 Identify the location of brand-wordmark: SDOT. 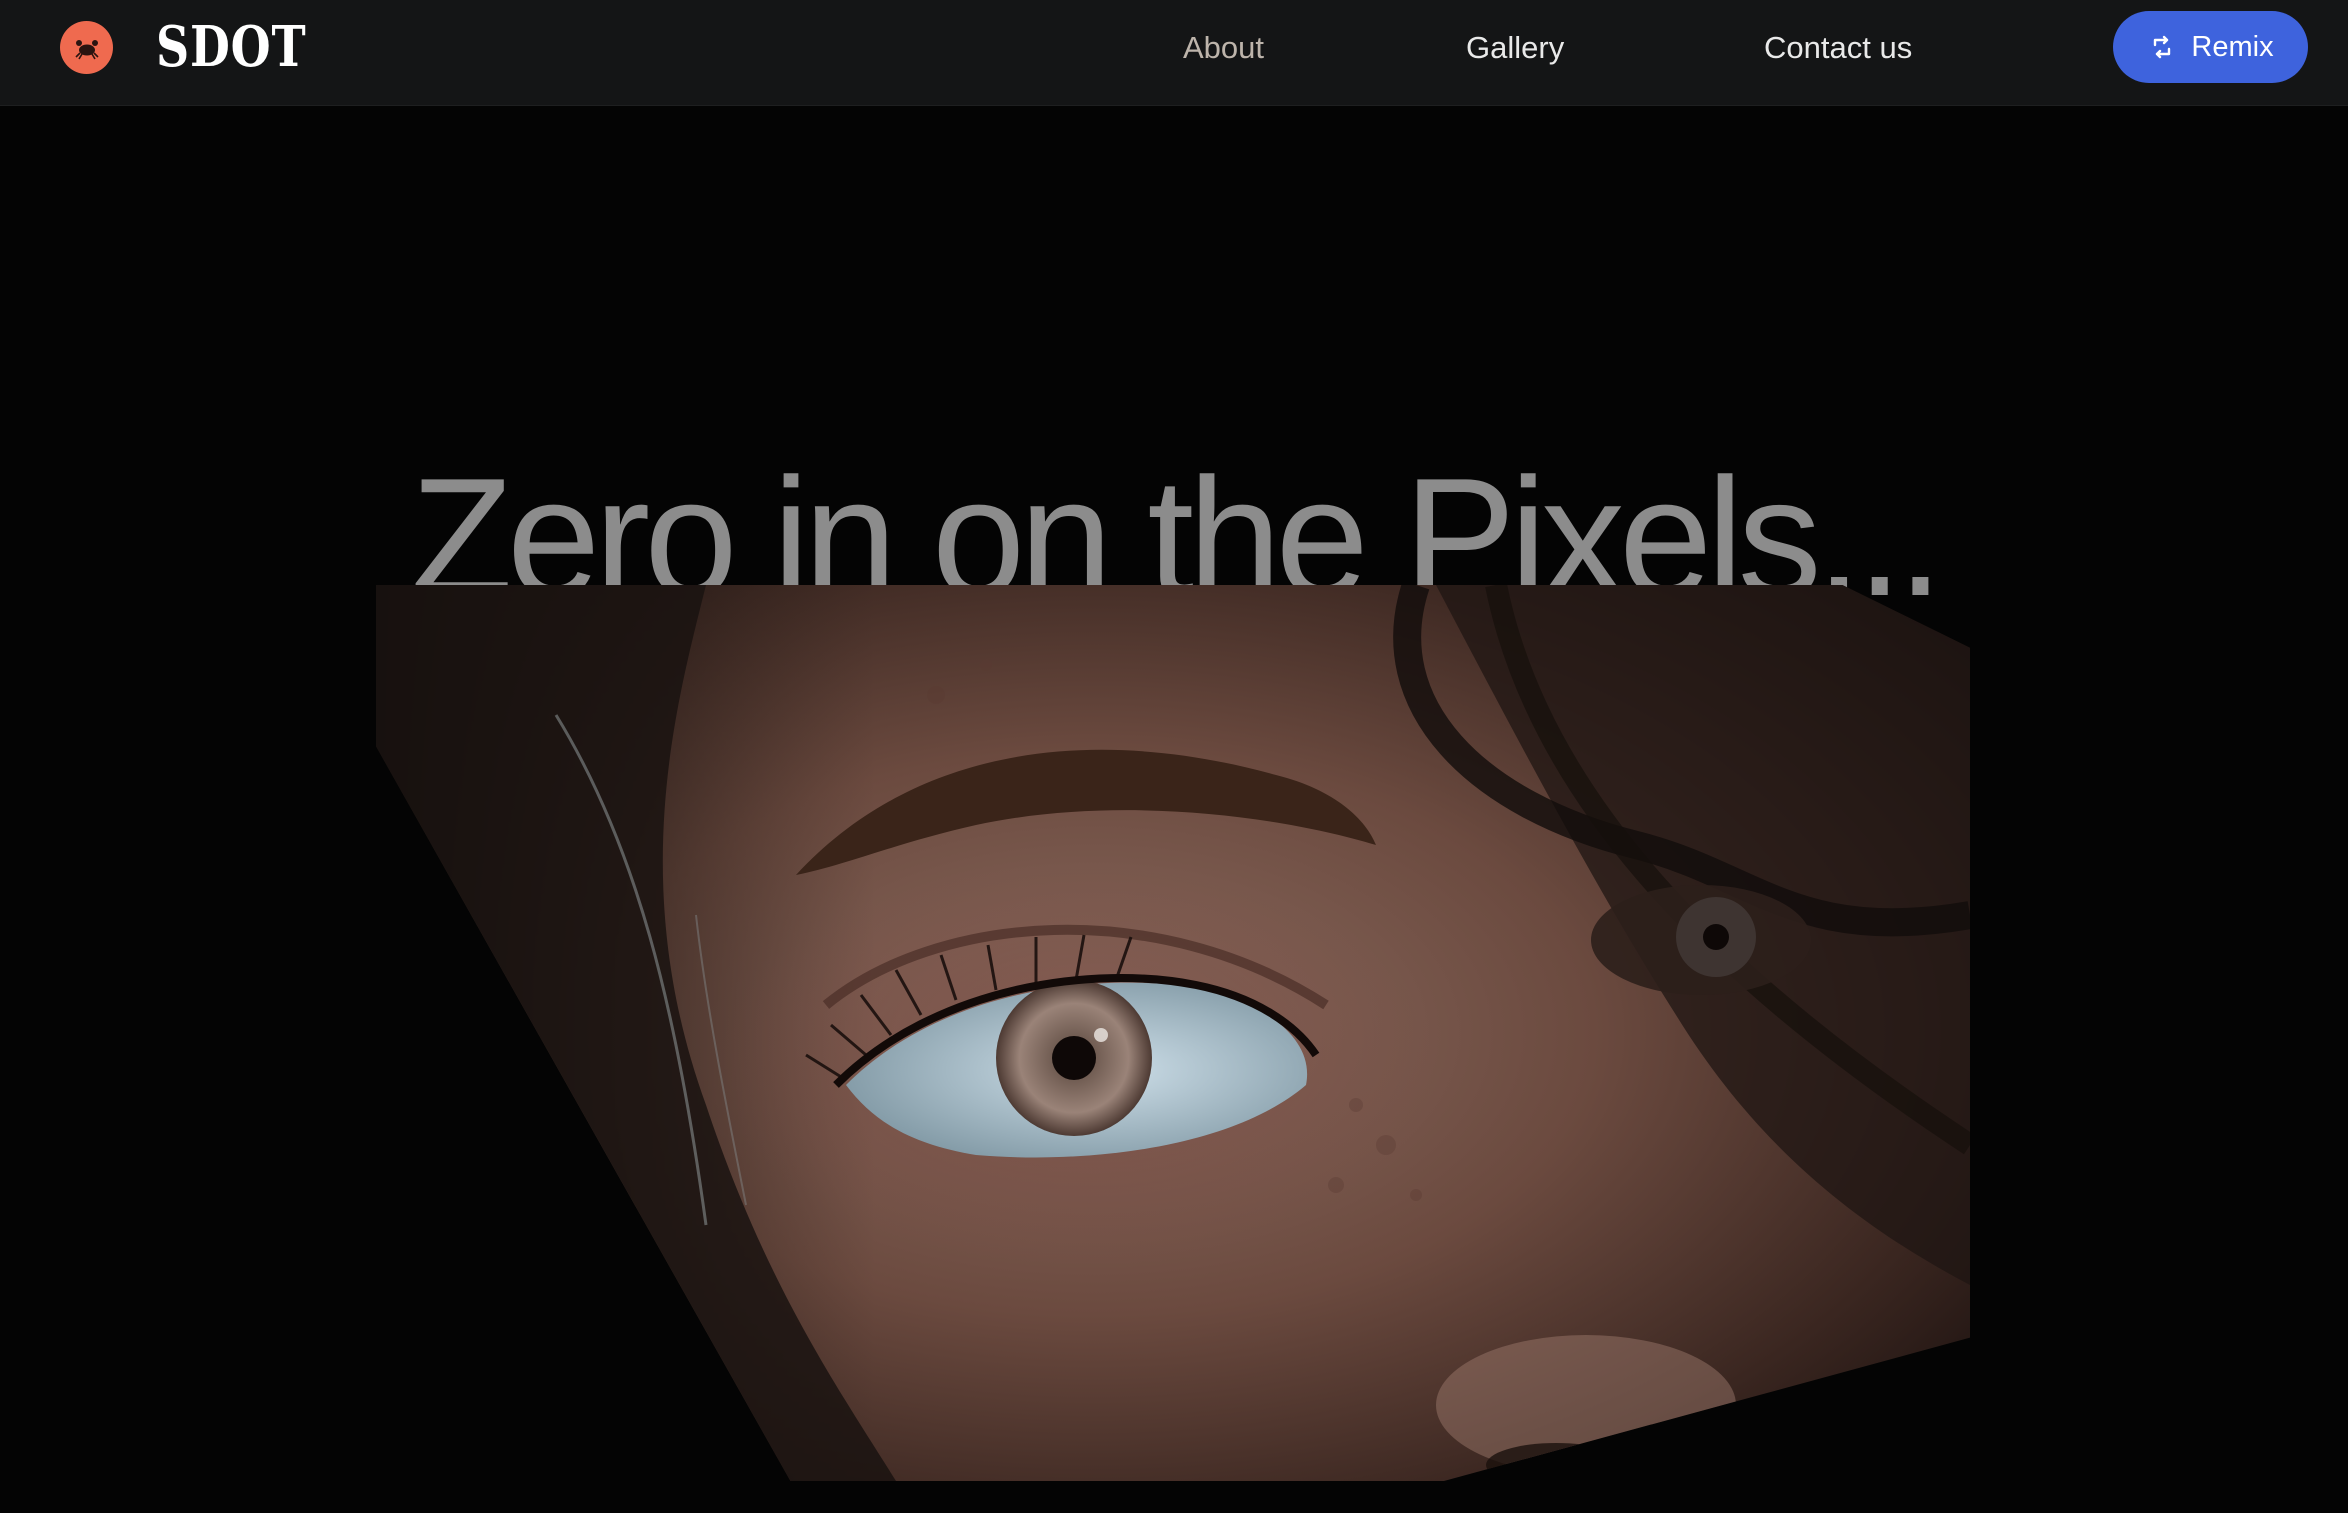
(231, 47).